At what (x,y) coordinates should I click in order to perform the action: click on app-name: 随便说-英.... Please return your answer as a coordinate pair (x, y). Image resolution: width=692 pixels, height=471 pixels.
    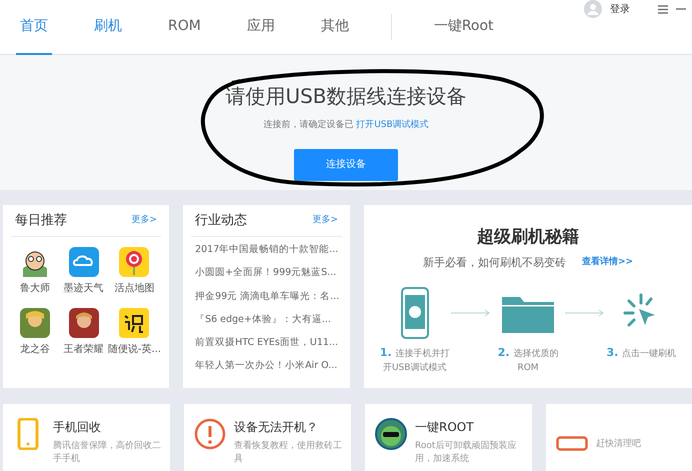
    Looking at the image, I should click on (135, 349).